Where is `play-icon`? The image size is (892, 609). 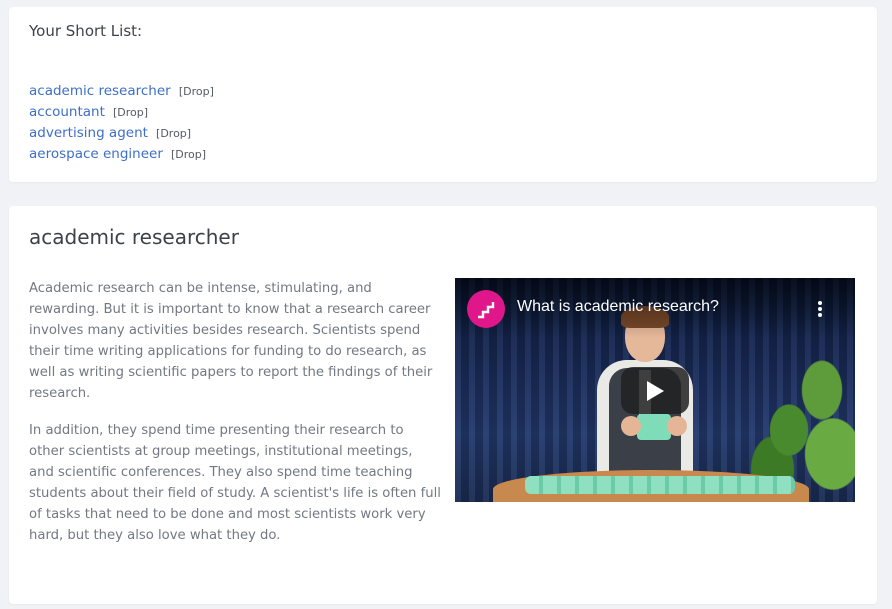
play-icon is located at coordinates (655, 390).